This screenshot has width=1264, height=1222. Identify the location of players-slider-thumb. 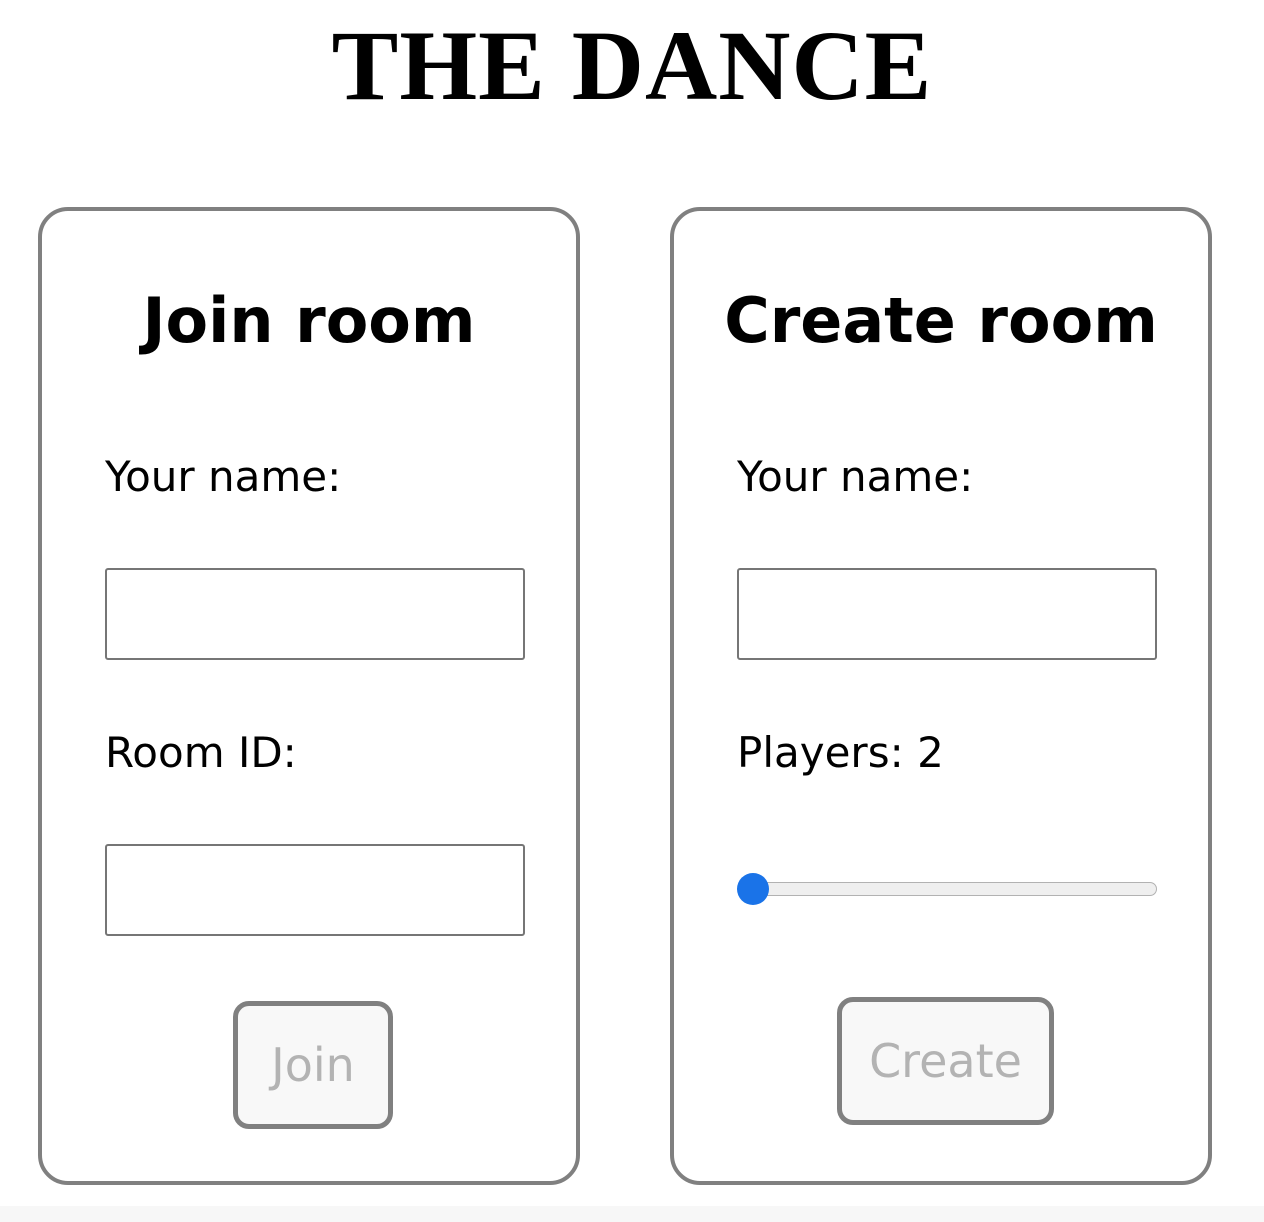
(753, 889).